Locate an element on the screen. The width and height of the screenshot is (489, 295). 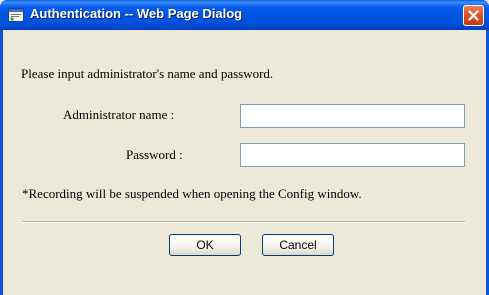
web-page-dialog-icon is located at coordinates (16, 14).